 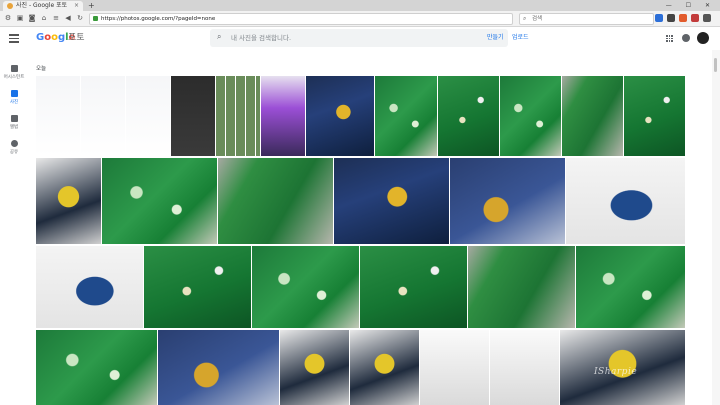 I want to click on apps-grid-icon, so click(x=669, y=38).